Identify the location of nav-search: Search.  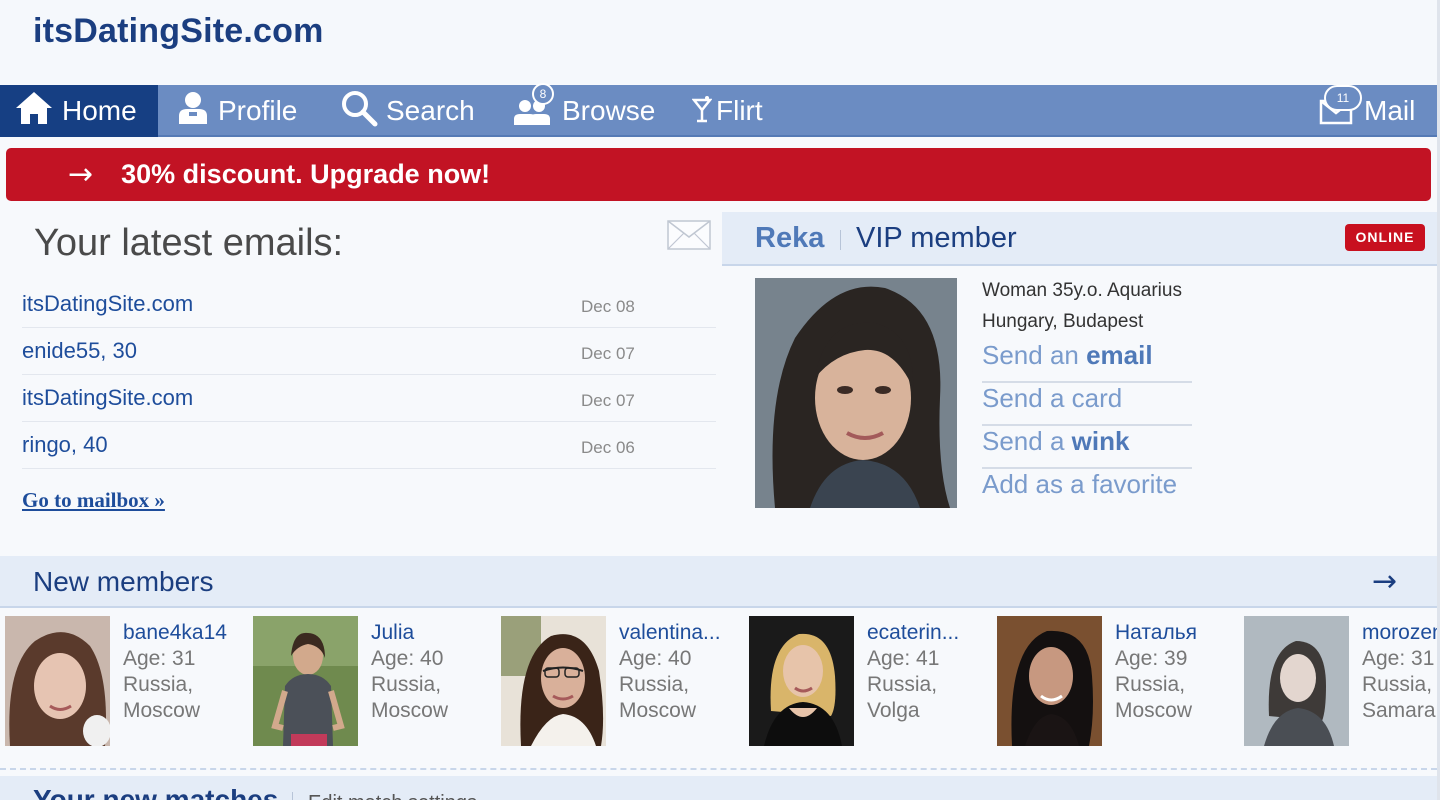
(407, 111).